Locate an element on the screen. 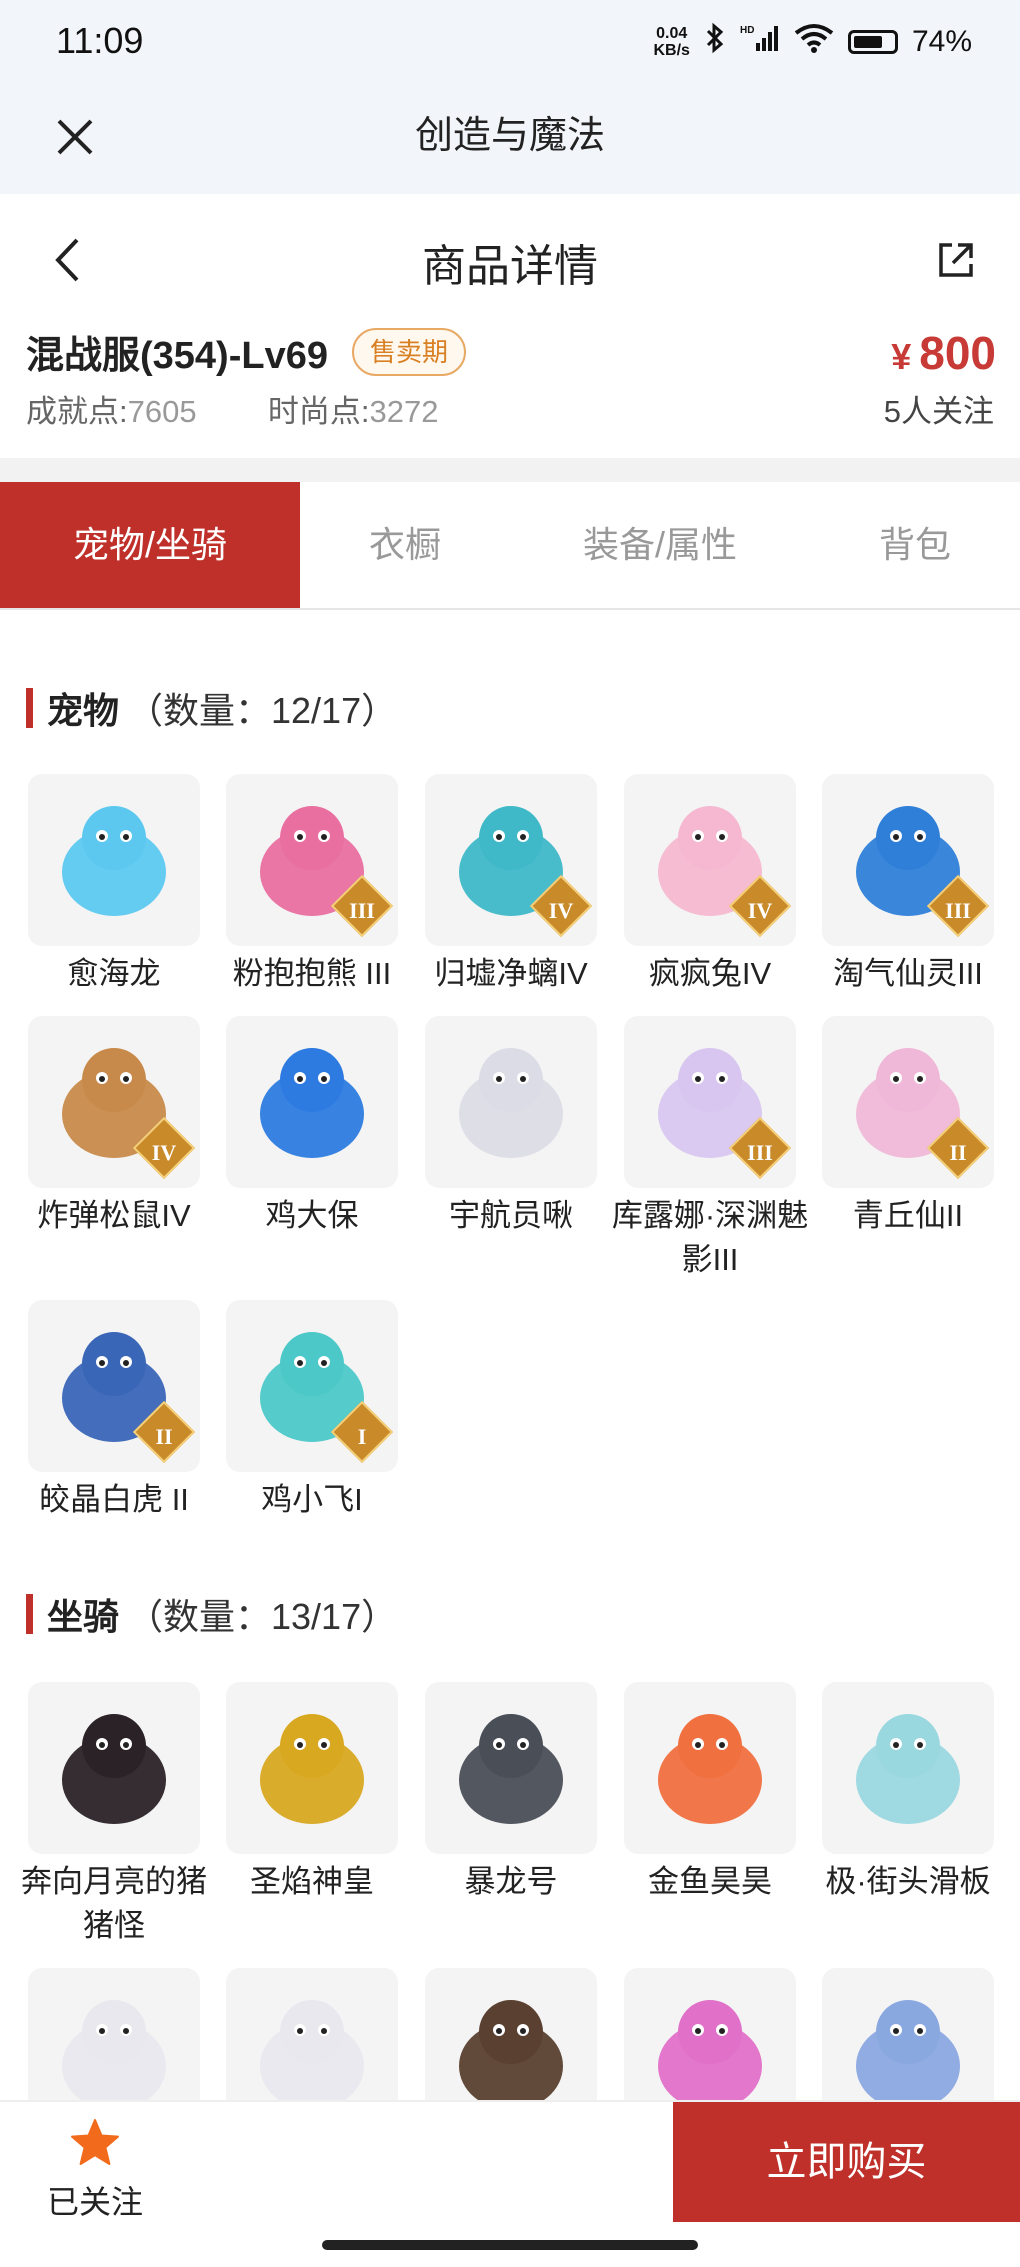  list-item: IV 归墟净螭IV is located at coordinates (513, 885).